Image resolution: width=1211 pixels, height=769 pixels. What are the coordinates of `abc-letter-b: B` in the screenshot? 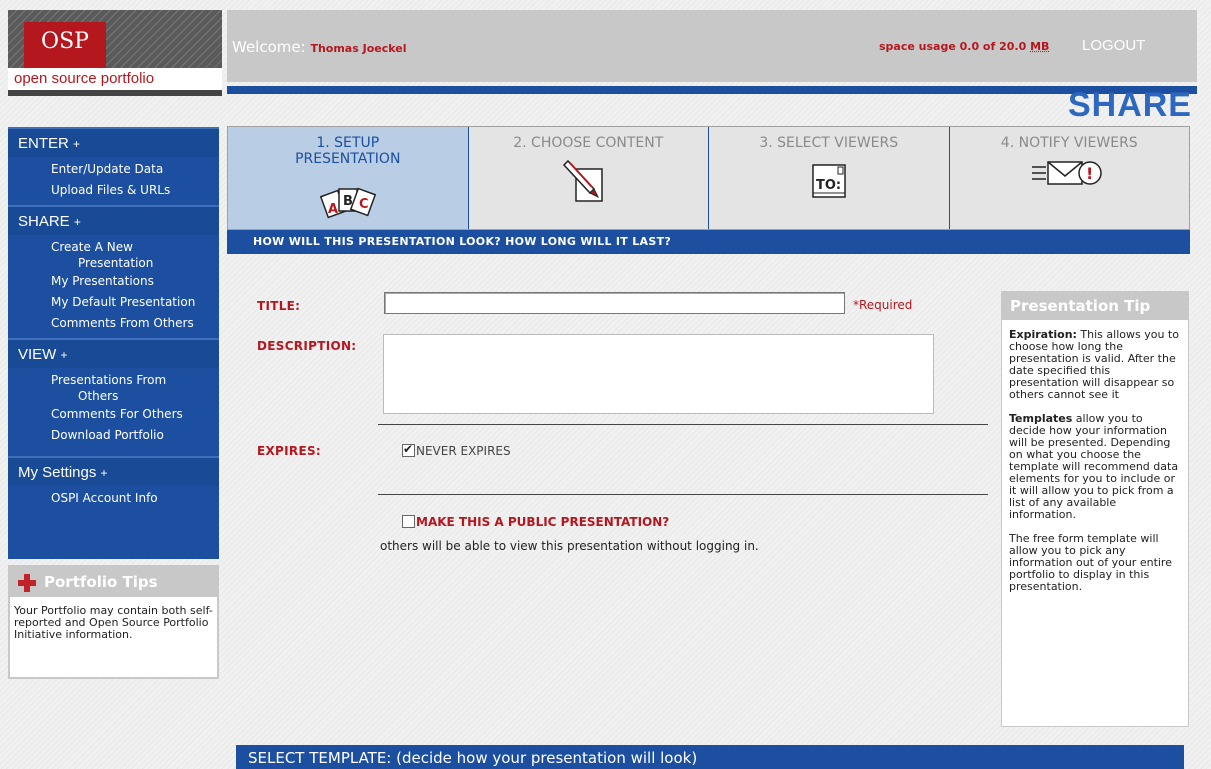 It's located at (348, 201).